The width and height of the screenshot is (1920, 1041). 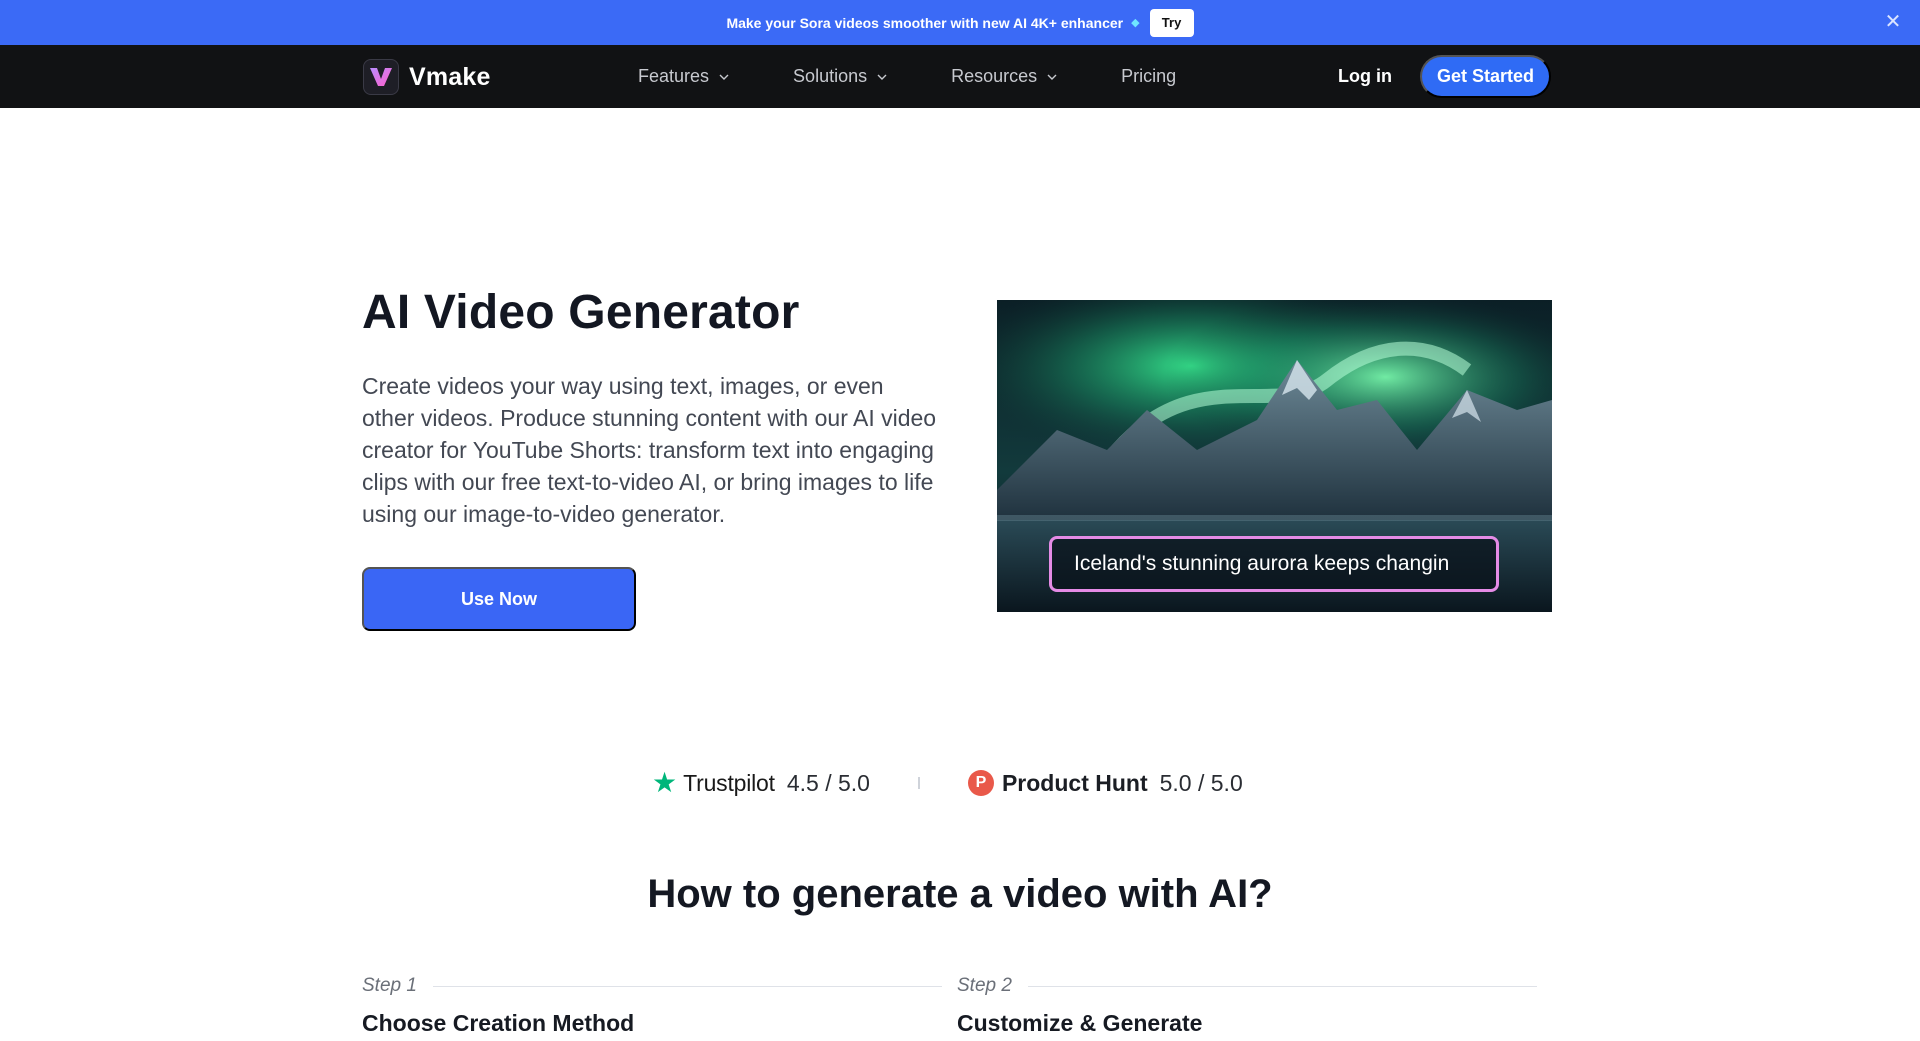 I want to click on nav-item-label: Pricing, so click(x=1149, y=76).